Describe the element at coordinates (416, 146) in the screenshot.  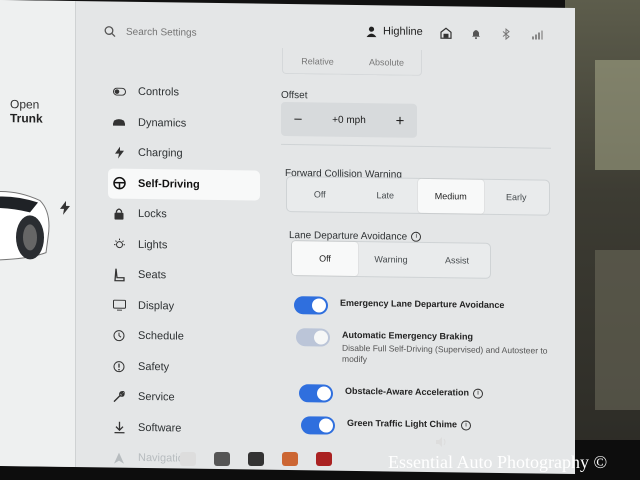
I see `section-divider` at that location.